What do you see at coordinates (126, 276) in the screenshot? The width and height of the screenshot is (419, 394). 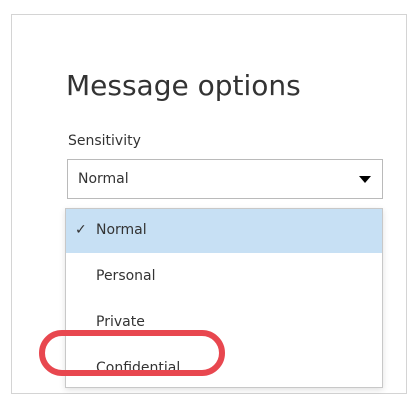 I see `option-label: Personal` at bounding box center [126, 276].